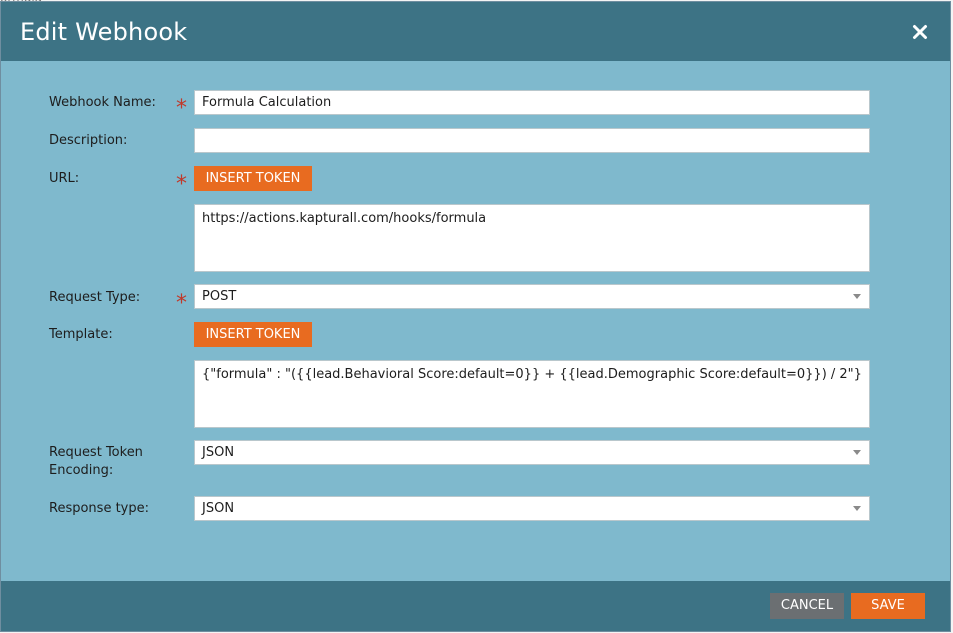  I want to click on description-input, so click(532, 140).